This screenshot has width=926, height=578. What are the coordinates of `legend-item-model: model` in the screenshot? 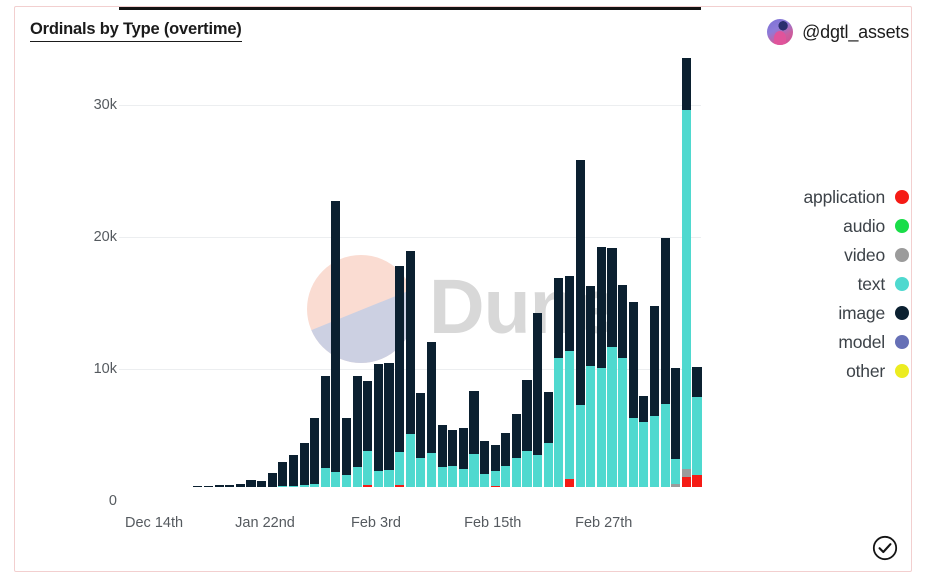 It's located at (819, 342).